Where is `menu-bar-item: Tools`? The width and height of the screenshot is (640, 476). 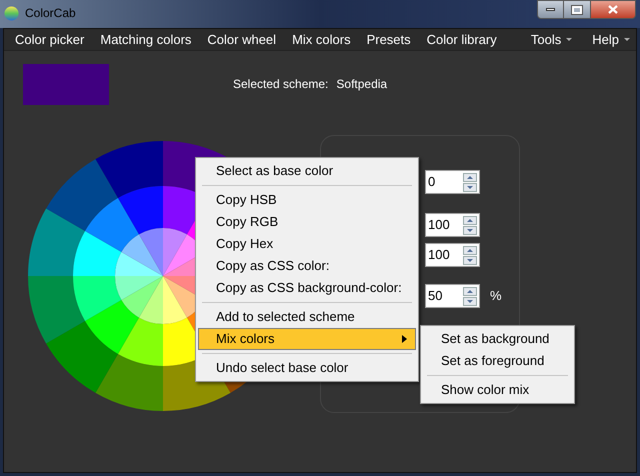 menu-bar-item: Tools is located at coordinates (551, 40).